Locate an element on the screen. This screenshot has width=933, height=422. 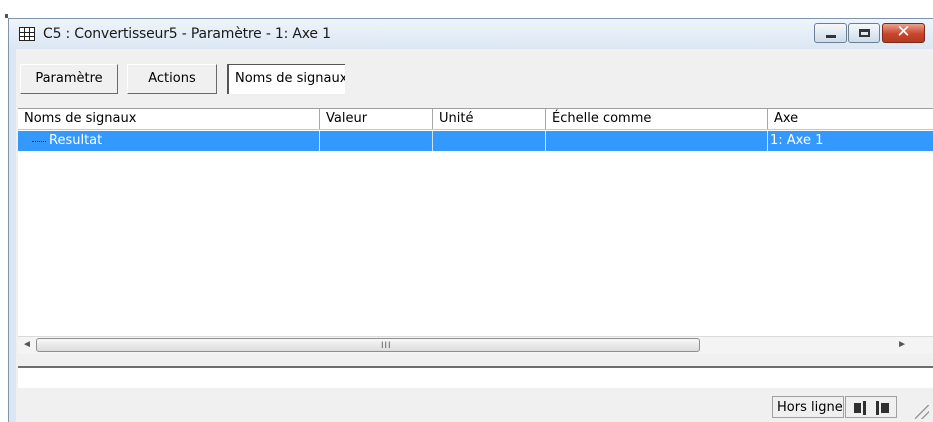
scrollbar-grip-icon: III is located at coordinates (386, 345).